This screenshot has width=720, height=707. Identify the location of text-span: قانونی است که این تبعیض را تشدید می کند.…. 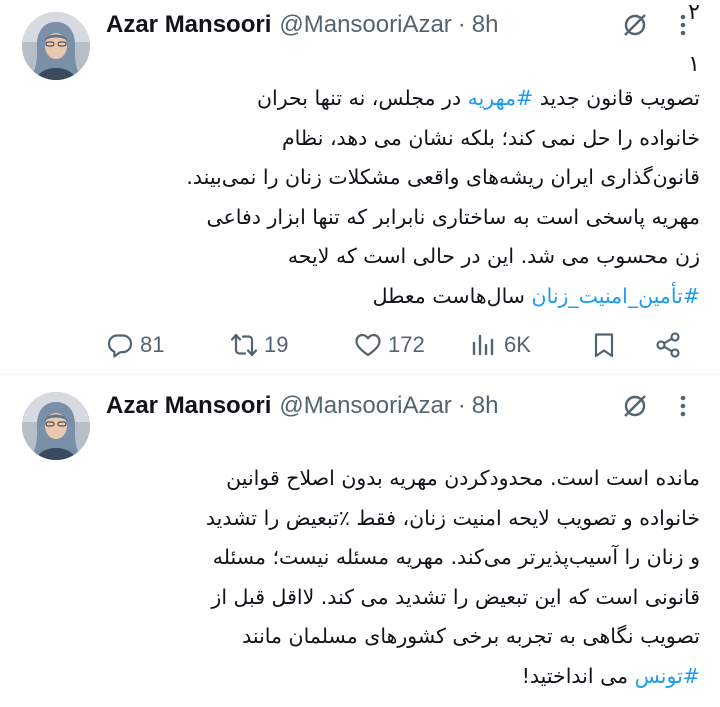
(455, 596).